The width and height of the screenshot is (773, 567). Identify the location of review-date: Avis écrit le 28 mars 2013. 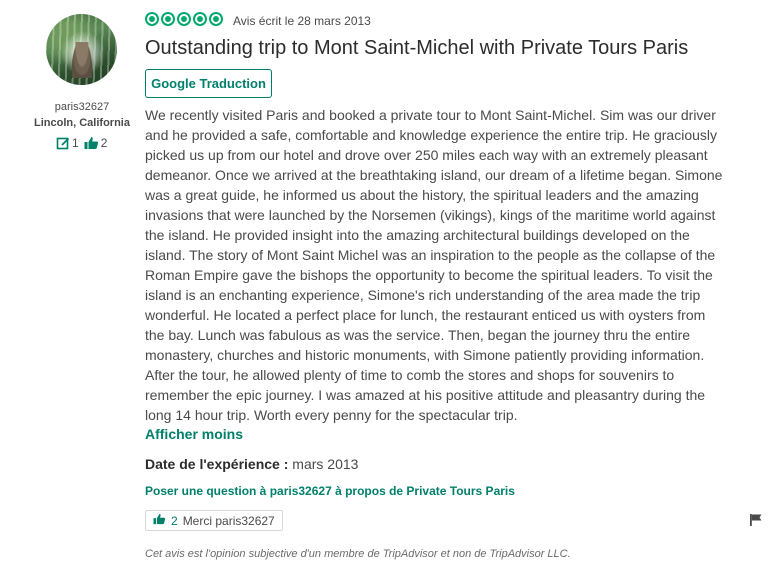
(302, 21).